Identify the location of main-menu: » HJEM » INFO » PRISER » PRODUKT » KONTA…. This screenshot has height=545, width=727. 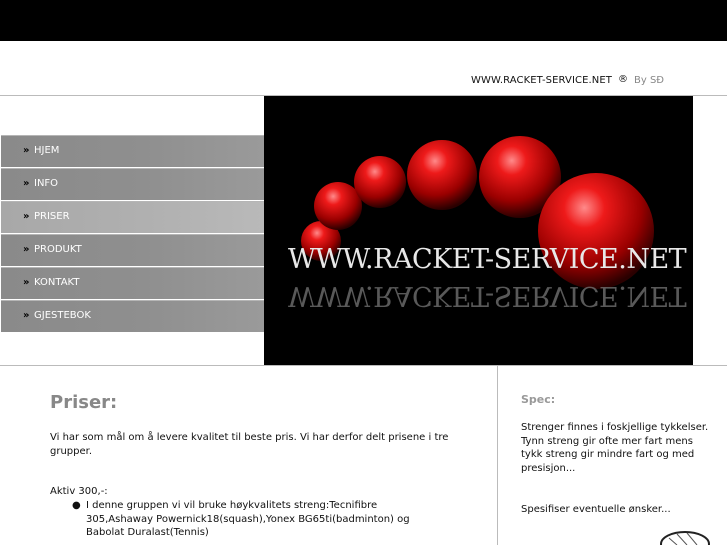
(132, 234).